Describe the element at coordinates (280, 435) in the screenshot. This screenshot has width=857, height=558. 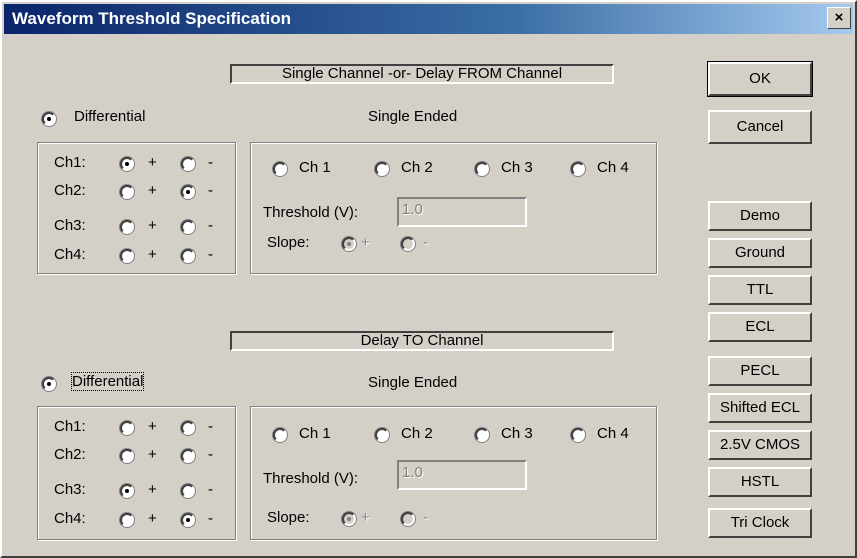
I see `section2-ch1-radio` at that location.